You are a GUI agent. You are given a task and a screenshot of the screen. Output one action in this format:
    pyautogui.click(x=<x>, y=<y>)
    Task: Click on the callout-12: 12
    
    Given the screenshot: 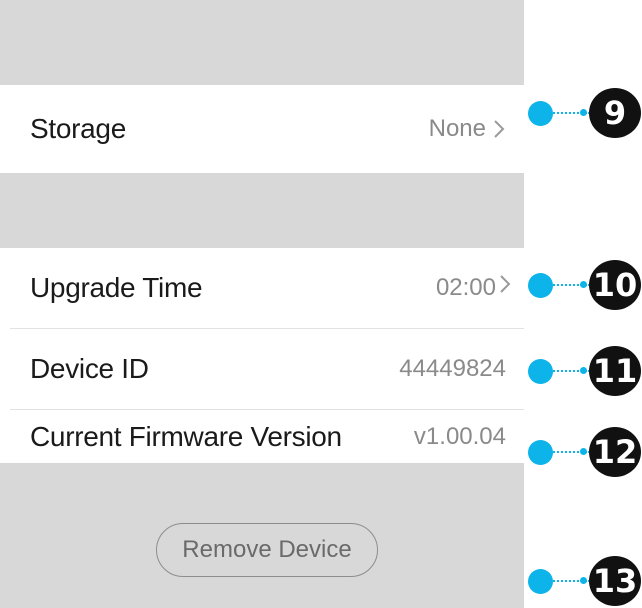 What is the action you would take?
    pyautogui.click(x=583, y=452)
    